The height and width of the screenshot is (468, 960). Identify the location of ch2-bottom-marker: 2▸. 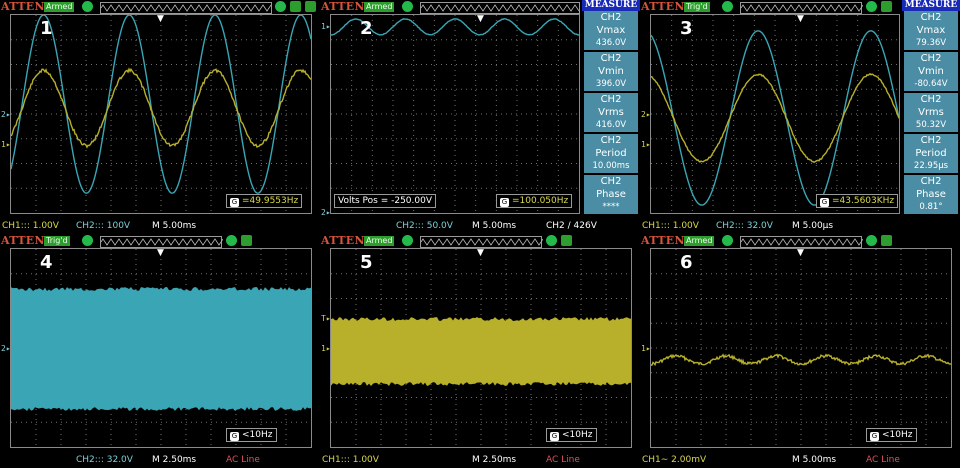
(326, 212).